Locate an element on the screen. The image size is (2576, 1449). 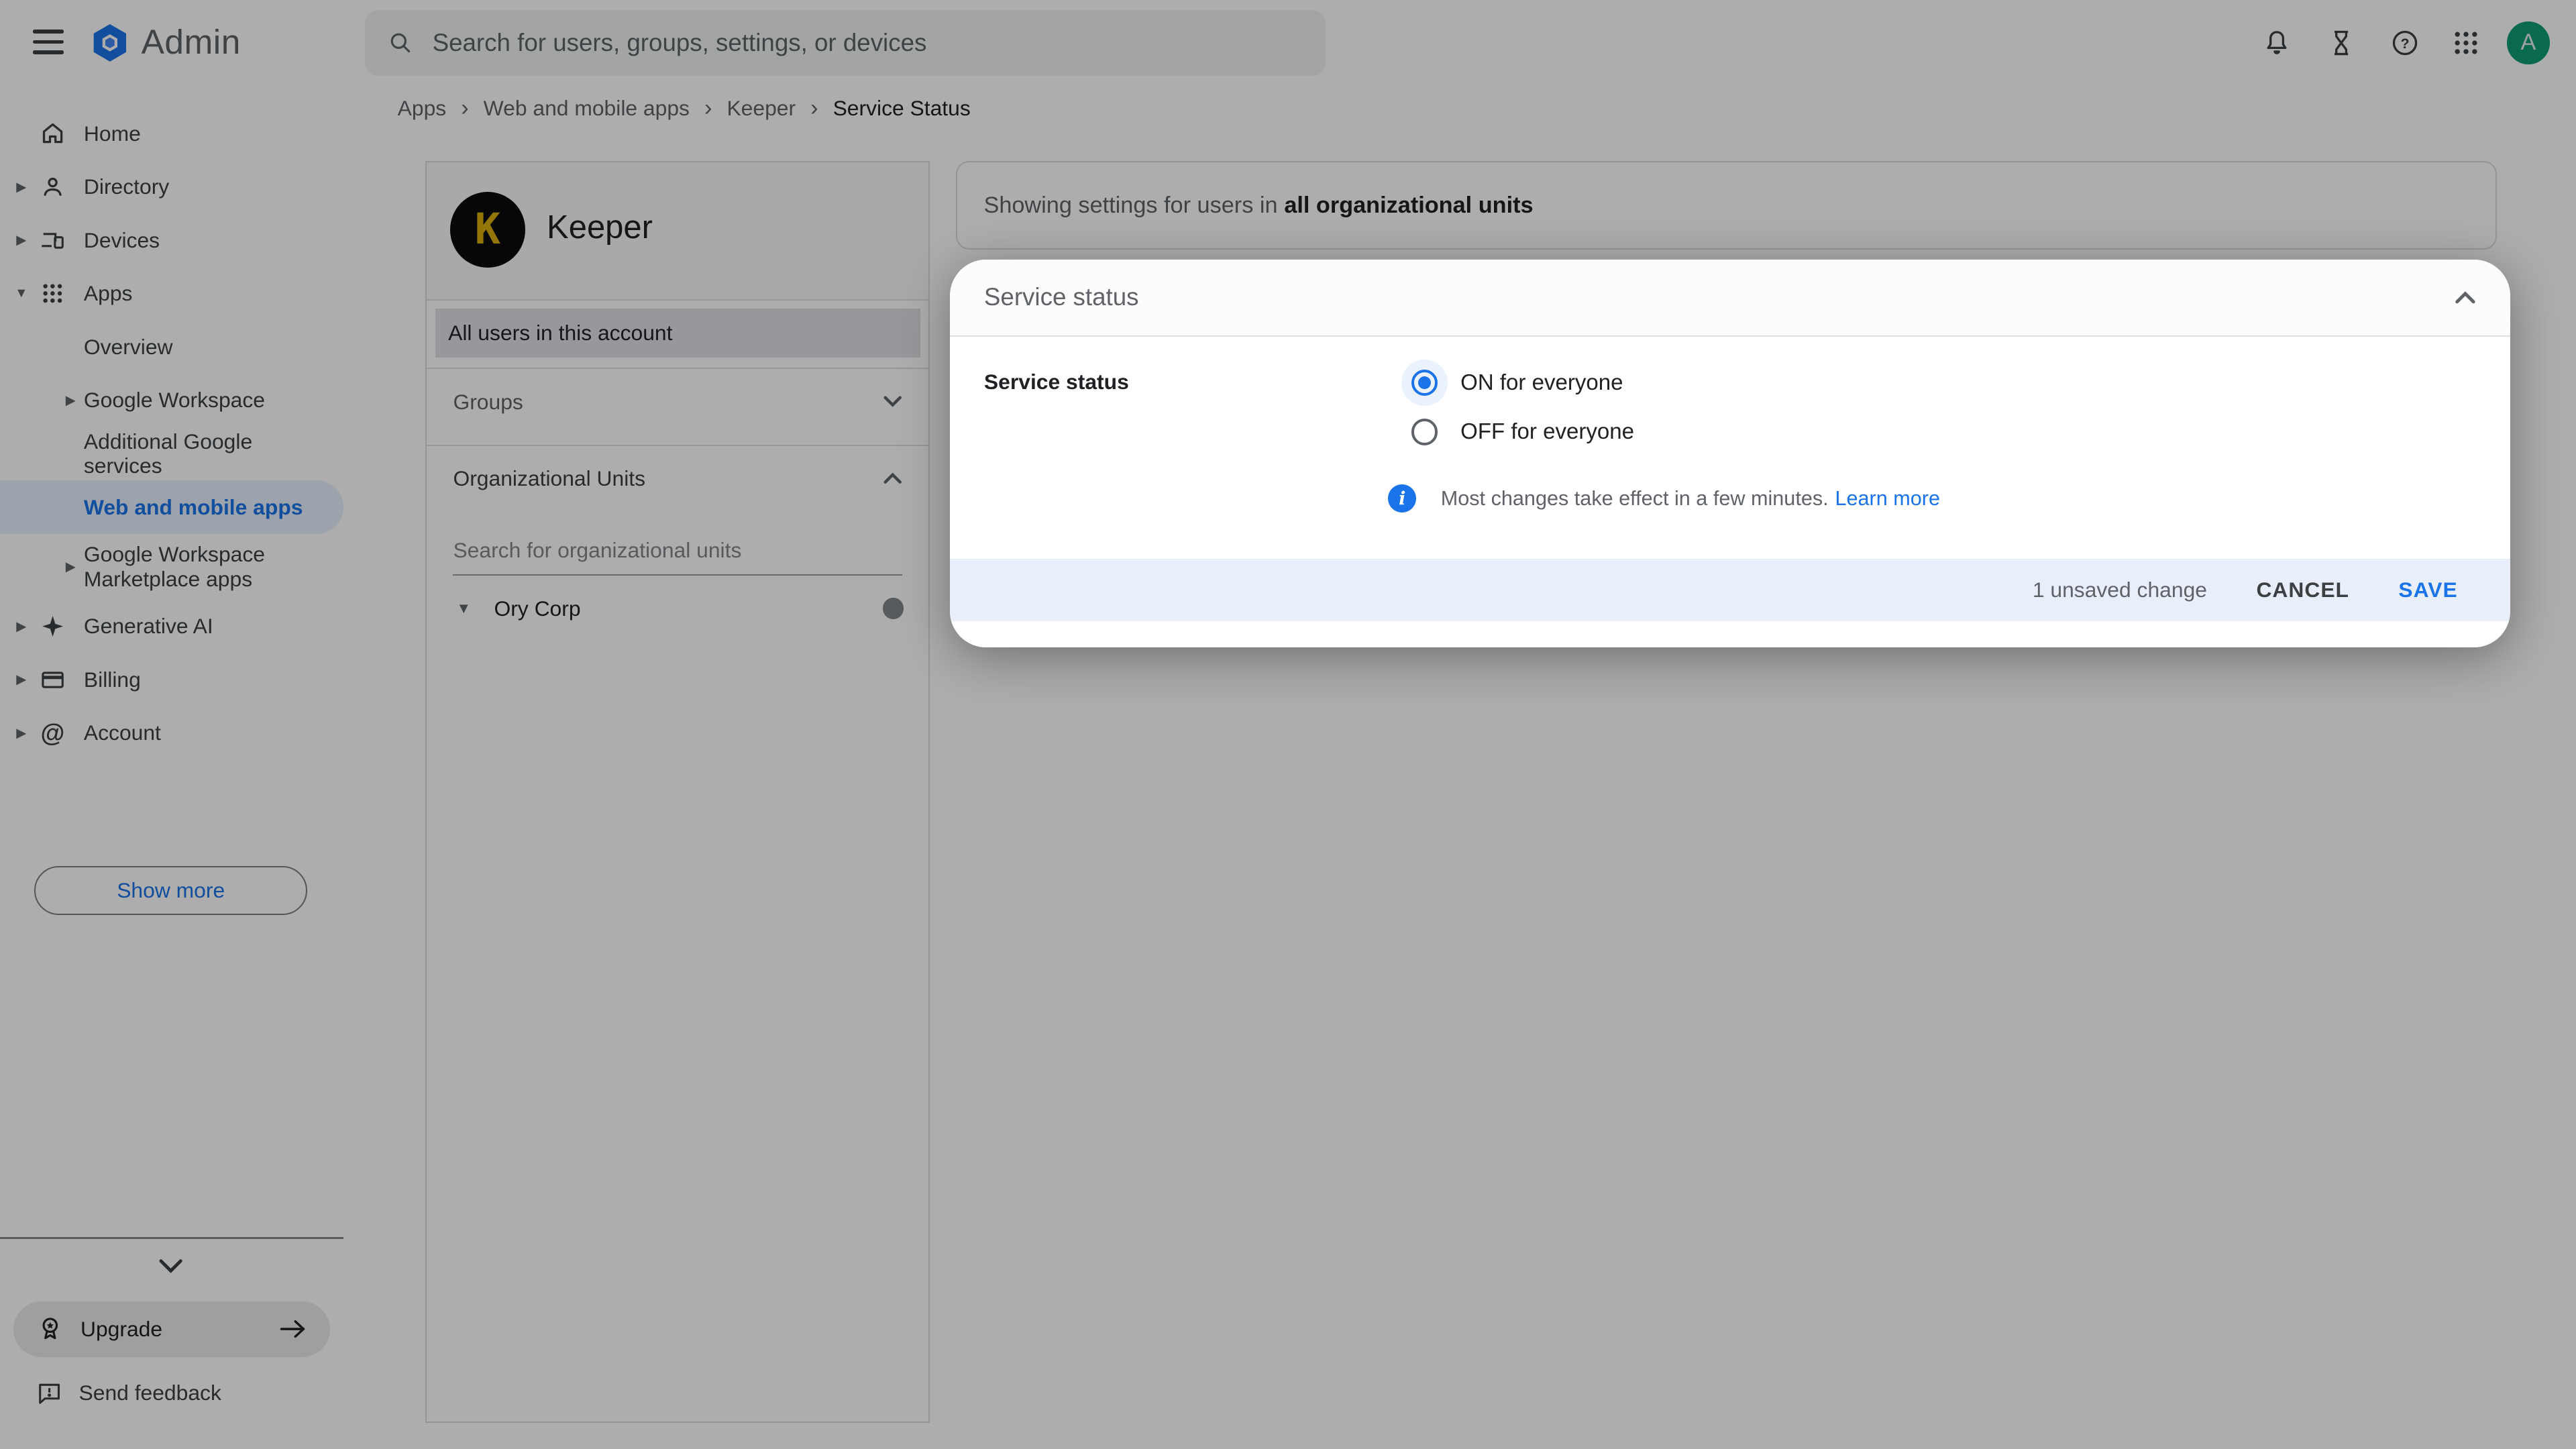
unsaved-changes-bar: 1 unsaved change CANCEL SAVE is located at coordinates (1730, 589).